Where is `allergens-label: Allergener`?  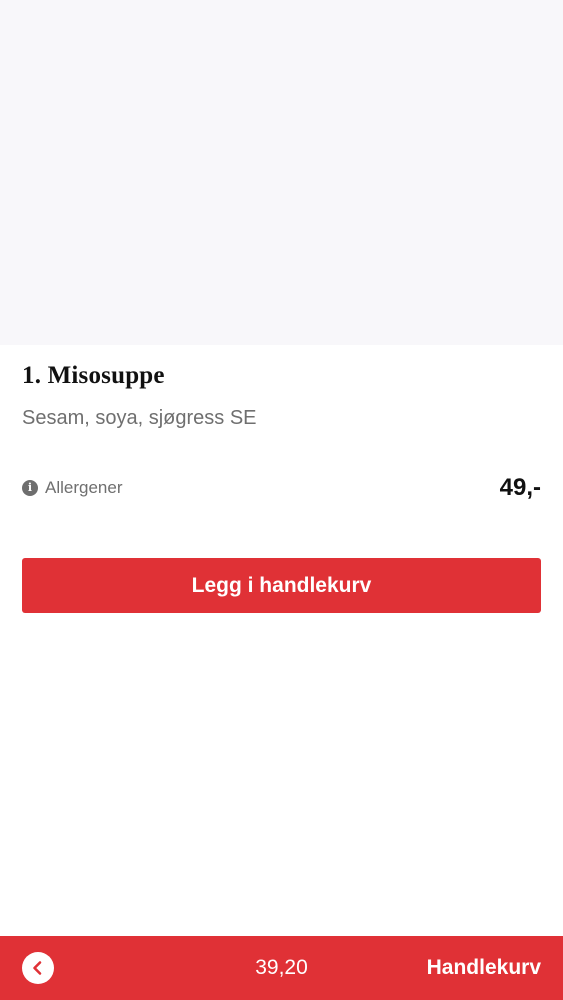 allergens-label: Allergener is located at coordinates (84, 487).